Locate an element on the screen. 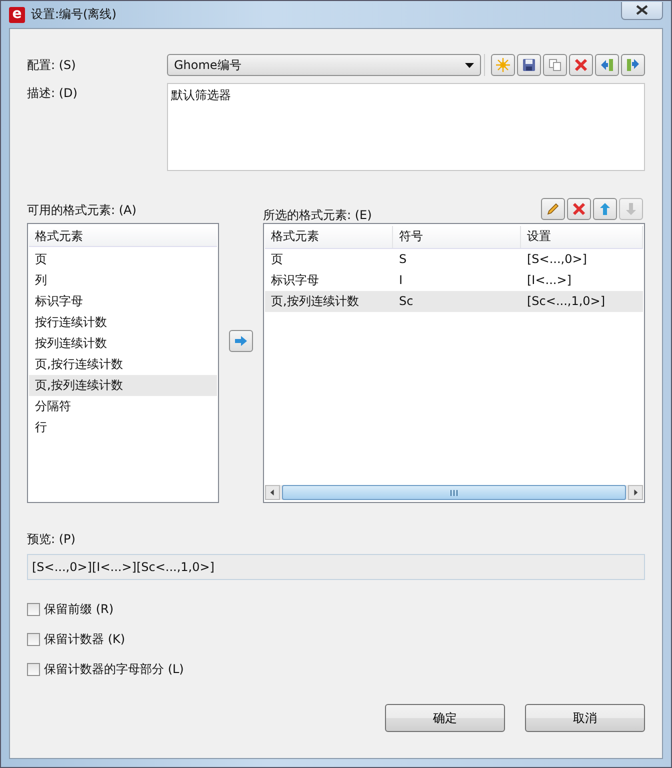 The height and width of the screenshot is (768, 672). table-row: 标识字母 I [I<...>] is located at coordinates (454, 280).